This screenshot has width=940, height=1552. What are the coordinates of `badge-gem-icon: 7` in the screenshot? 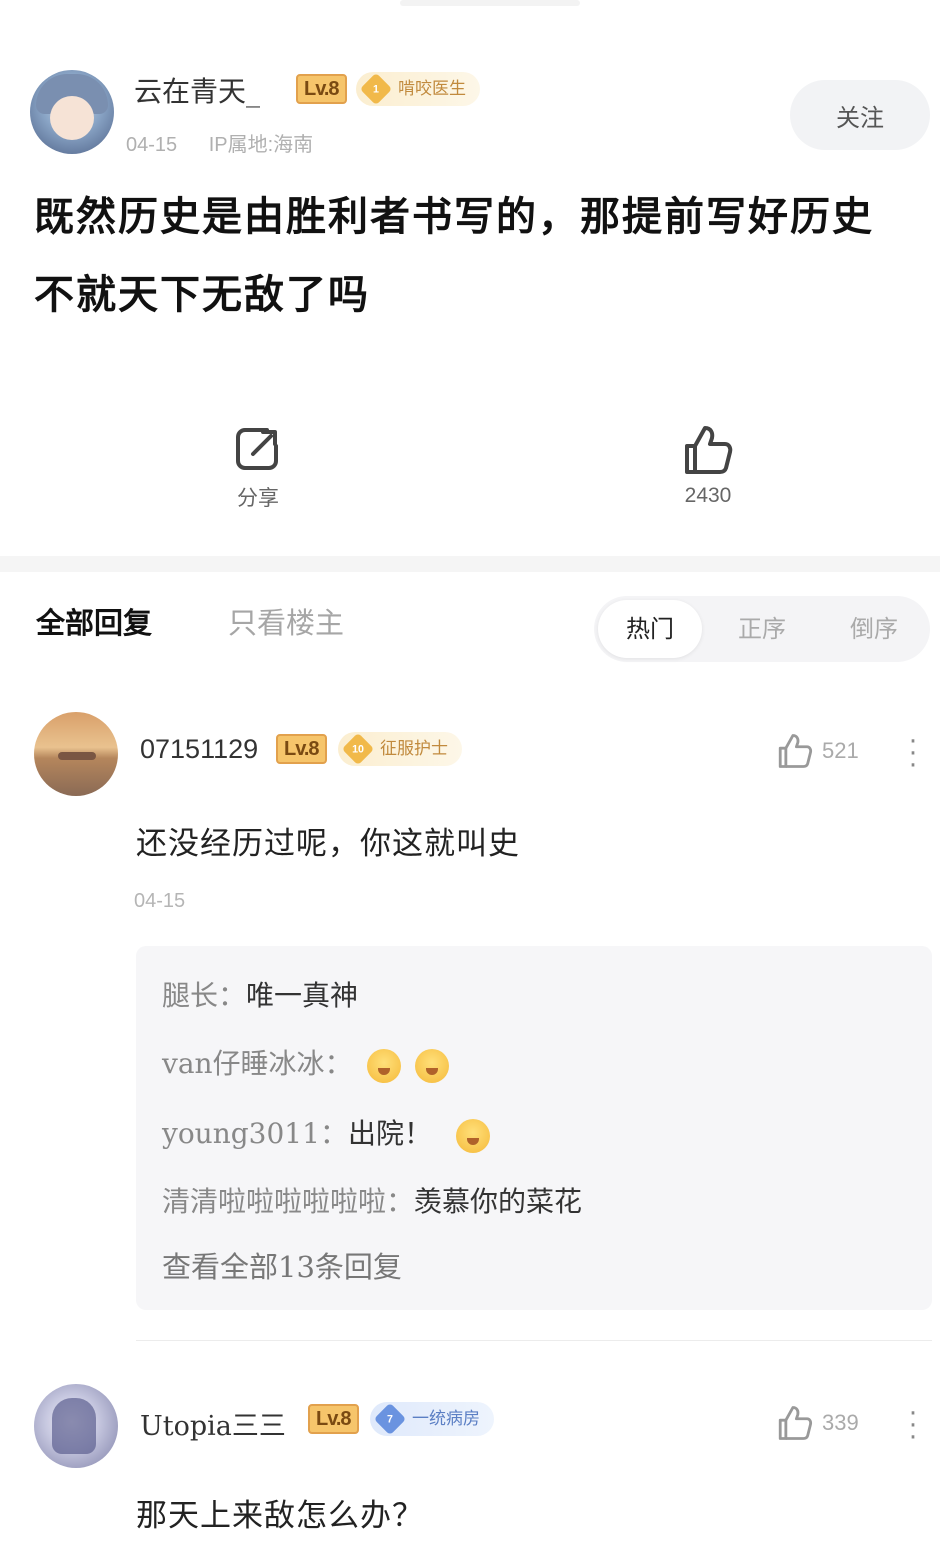 It's located at (390, 1419).